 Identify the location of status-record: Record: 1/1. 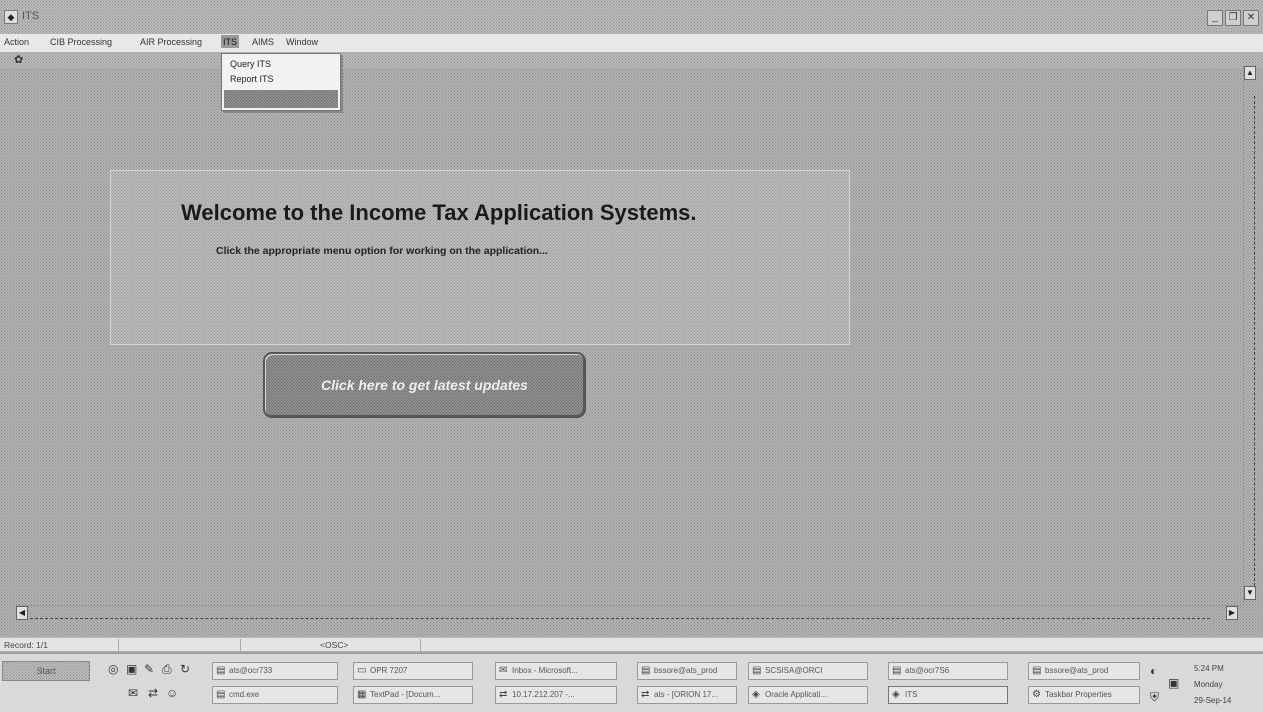
(26, 645).